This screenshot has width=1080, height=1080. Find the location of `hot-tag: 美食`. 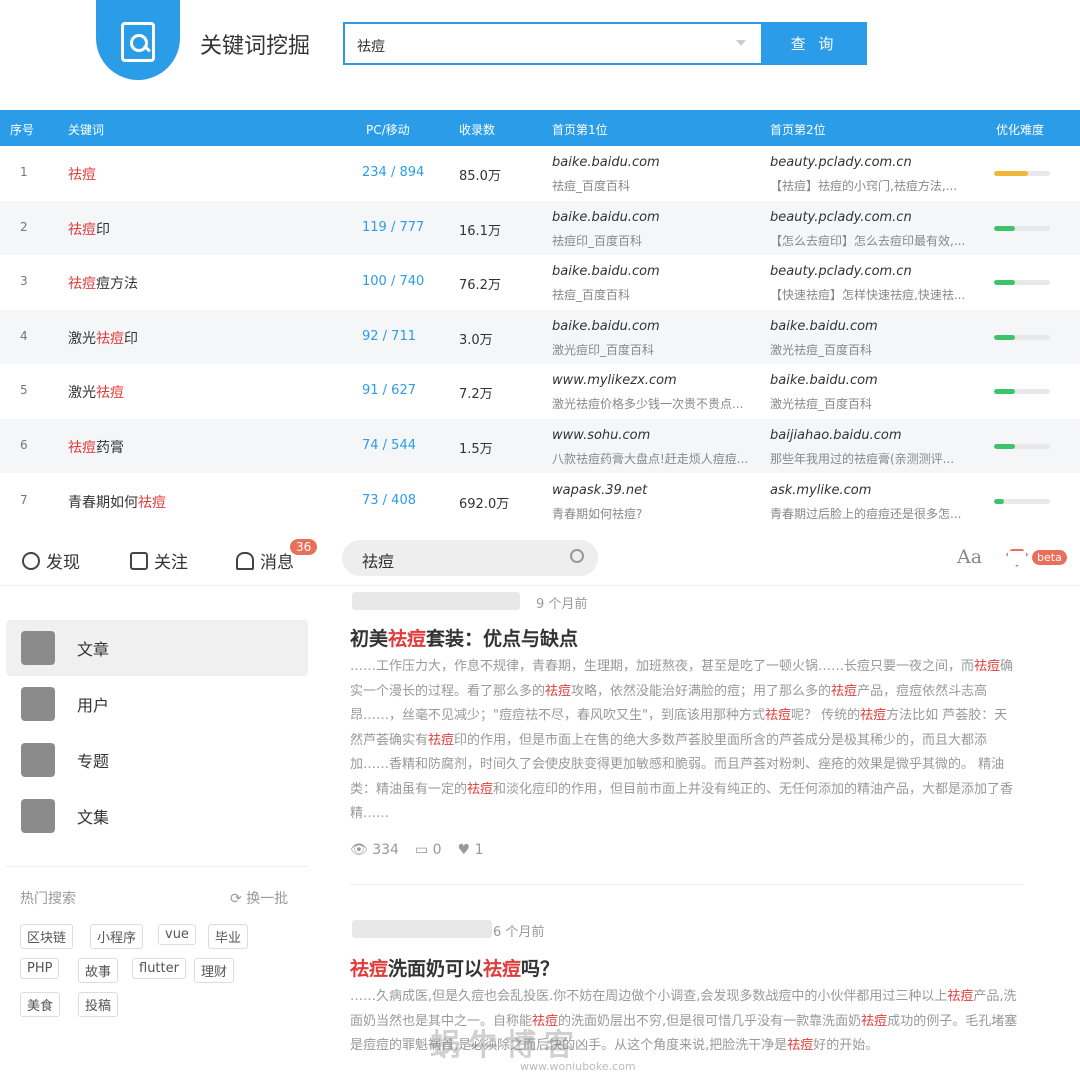

hot-tag: 美食 is located at coordinates (40, 1004).